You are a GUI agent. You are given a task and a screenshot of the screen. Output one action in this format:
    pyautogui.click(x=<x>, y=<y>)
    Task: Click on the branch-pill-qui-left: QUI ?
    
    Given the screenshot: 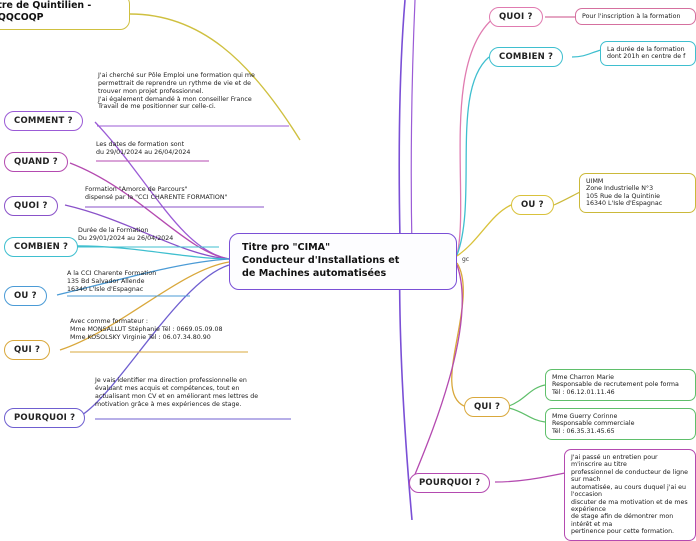 What is the action you would take?
    pyautogui.click(x=27, y=350)
    